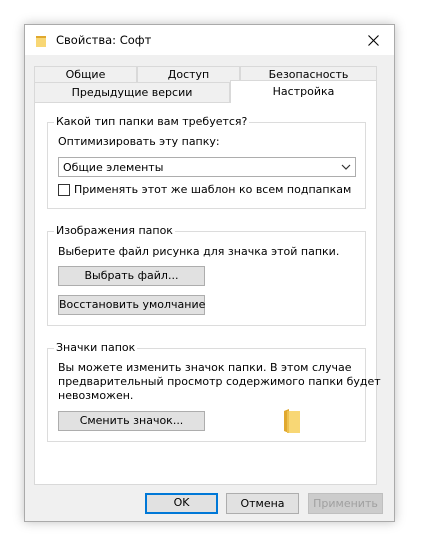 The height and width of the screenshot is (556, 423). I want to click on apply-button: Применить, so click(345, 503).